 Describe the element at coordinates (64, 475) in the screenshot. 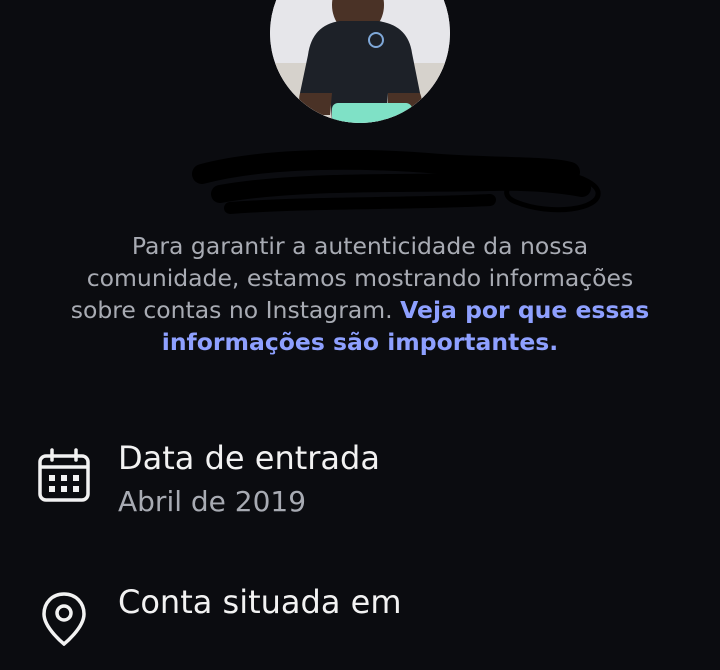

I see `calendar-icon` at that location.